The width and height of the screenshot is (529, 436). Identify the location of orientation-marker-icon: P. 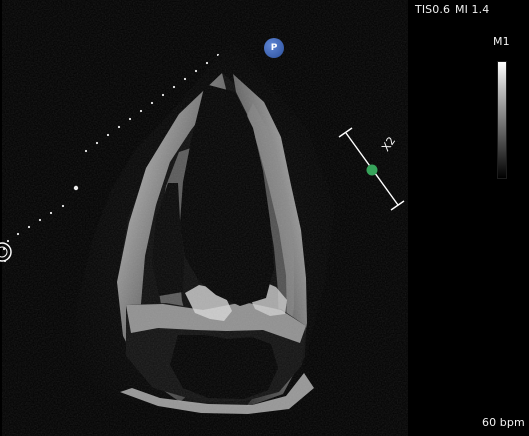
(274, 48).